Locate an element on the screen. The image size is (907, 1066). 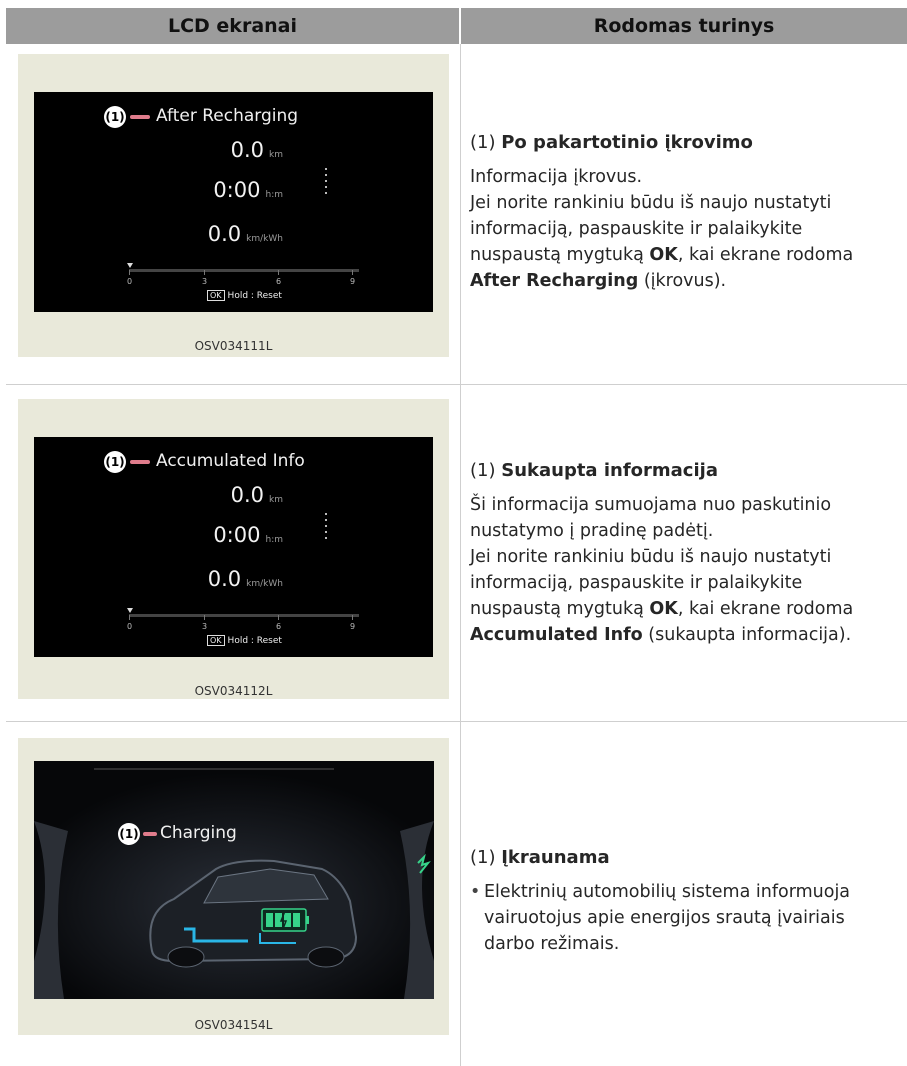
column-divider is located at coordinates (460, 555).